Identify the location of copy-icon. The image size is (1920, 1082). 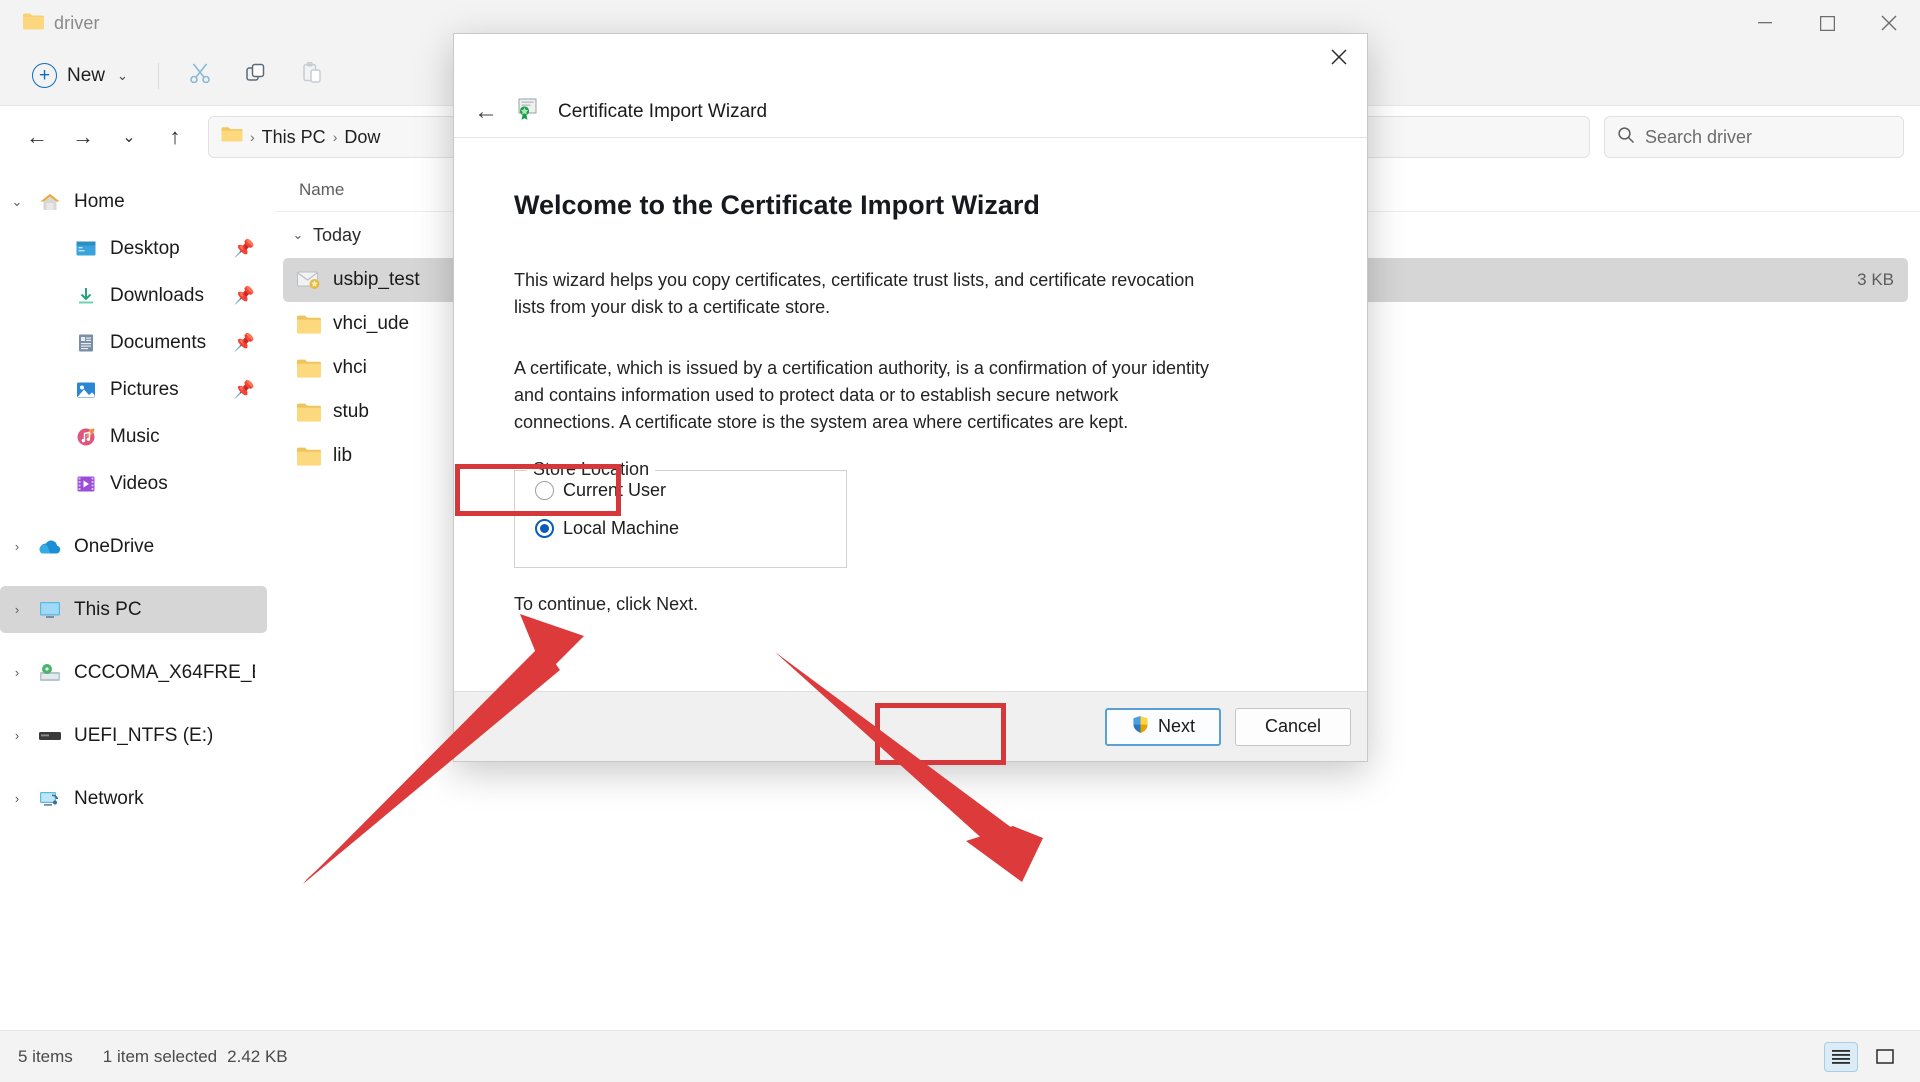
(256, 75).